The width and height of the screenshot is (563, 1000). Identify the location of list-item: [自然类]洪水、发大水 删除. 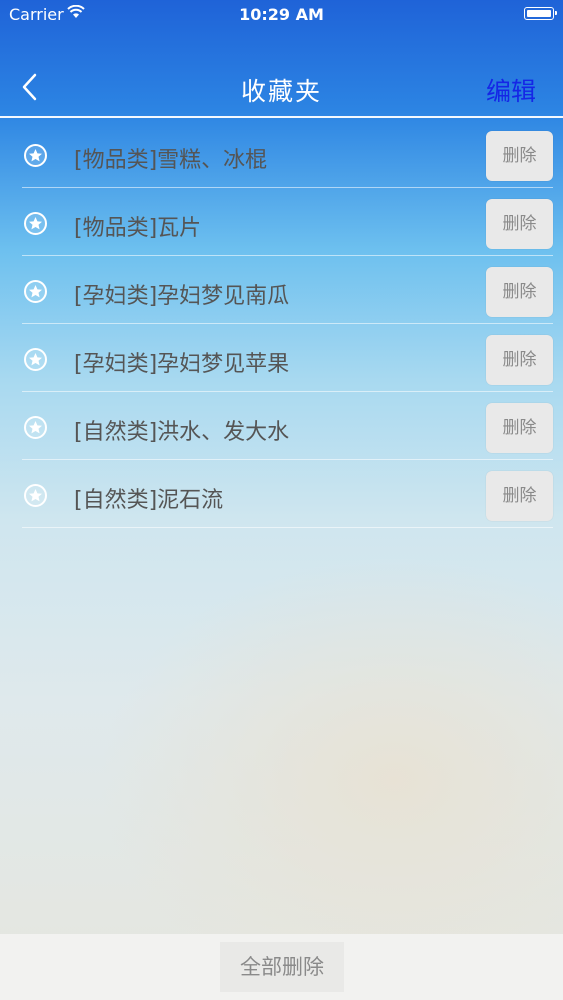
(287, 426).